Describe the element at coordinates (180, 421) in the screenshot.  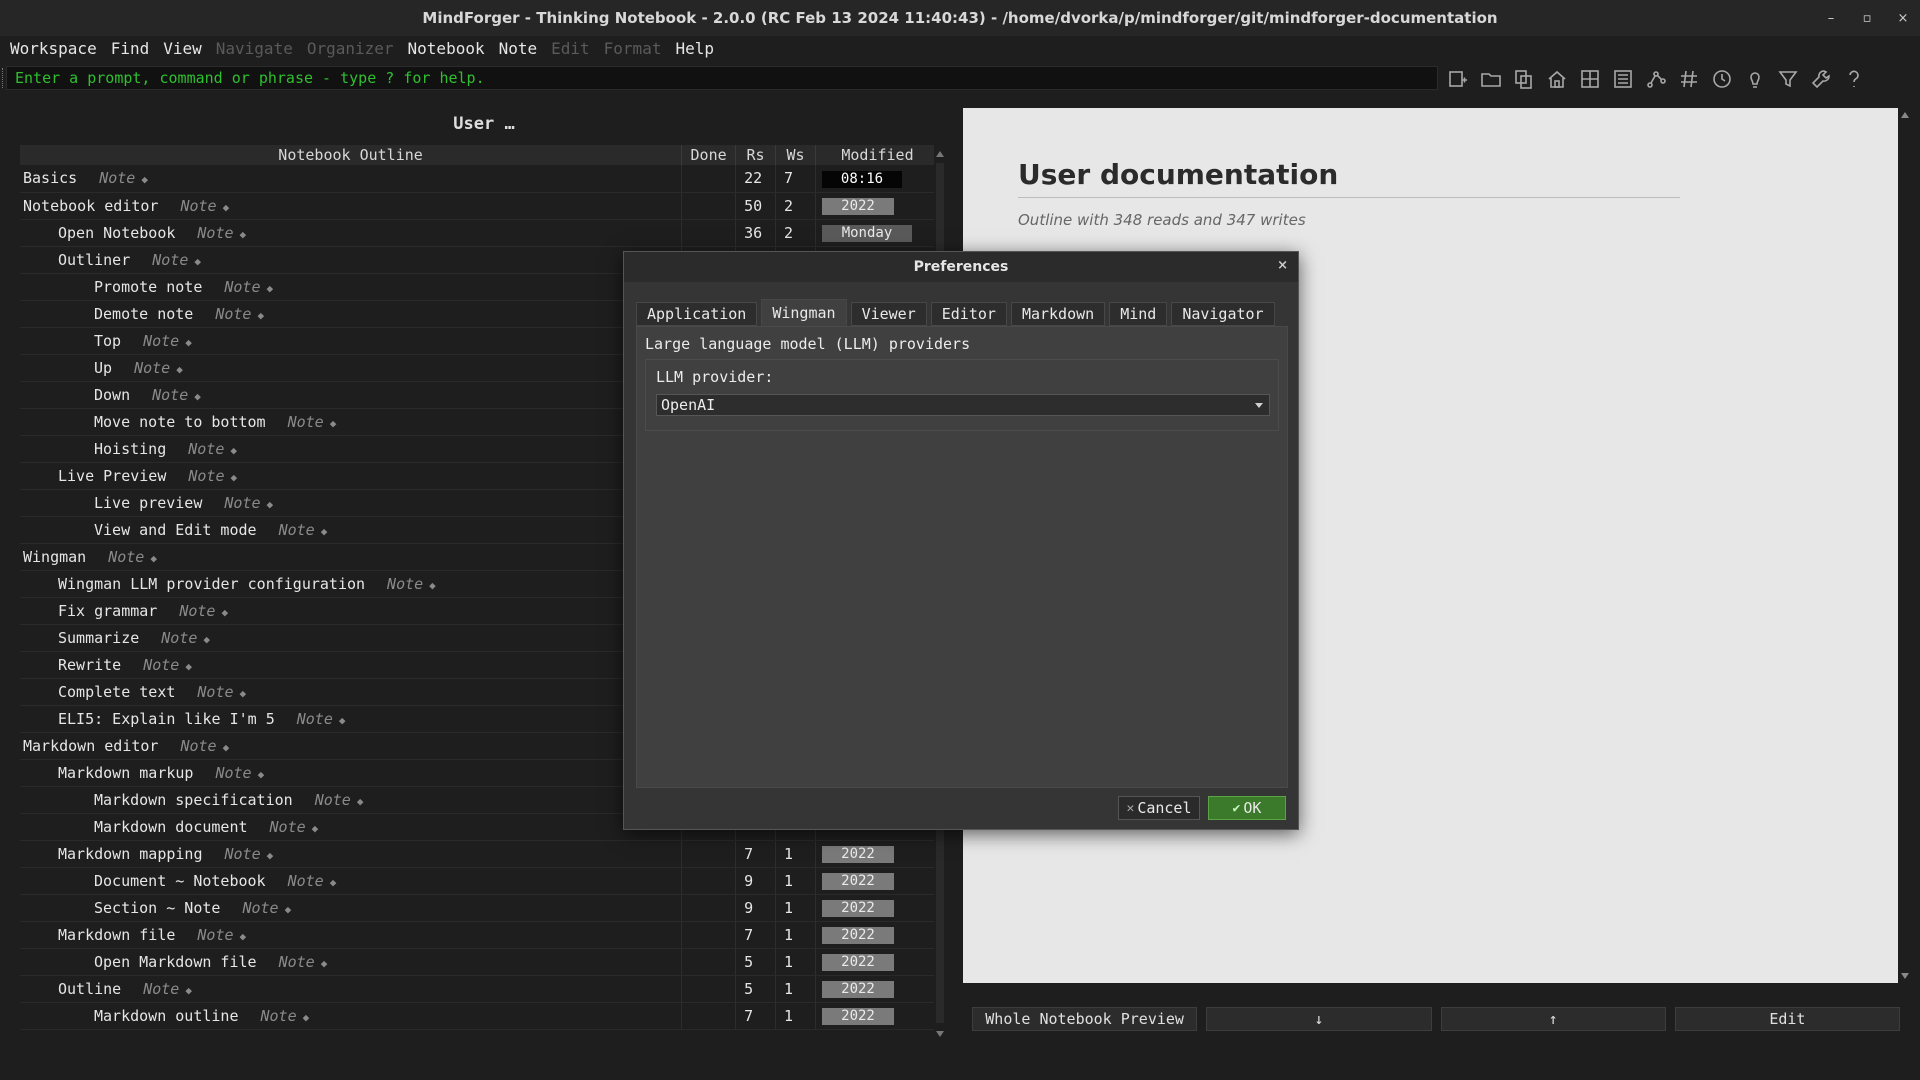
I see `note-title: Move note to bottom` at that location.